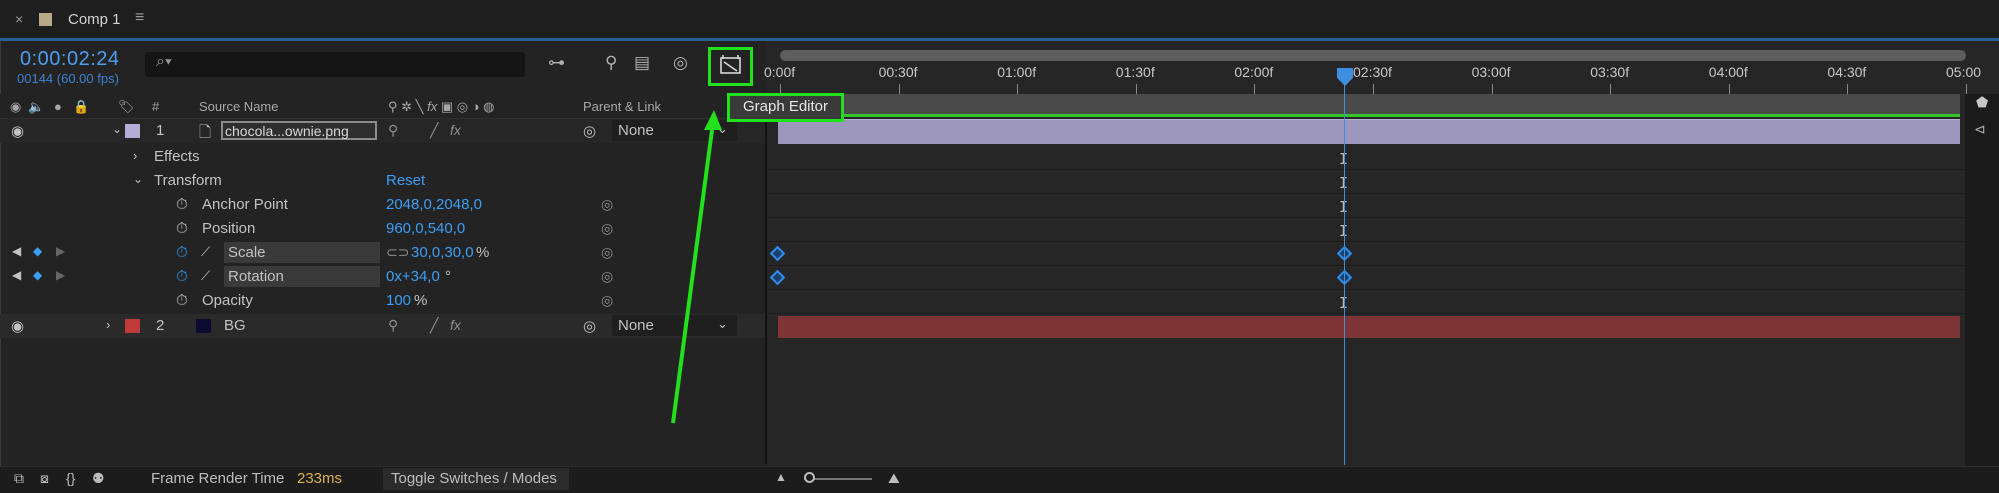 The image size is (1999, 493). I want to click on property-value: 0x+34,0, so click(413, 276).